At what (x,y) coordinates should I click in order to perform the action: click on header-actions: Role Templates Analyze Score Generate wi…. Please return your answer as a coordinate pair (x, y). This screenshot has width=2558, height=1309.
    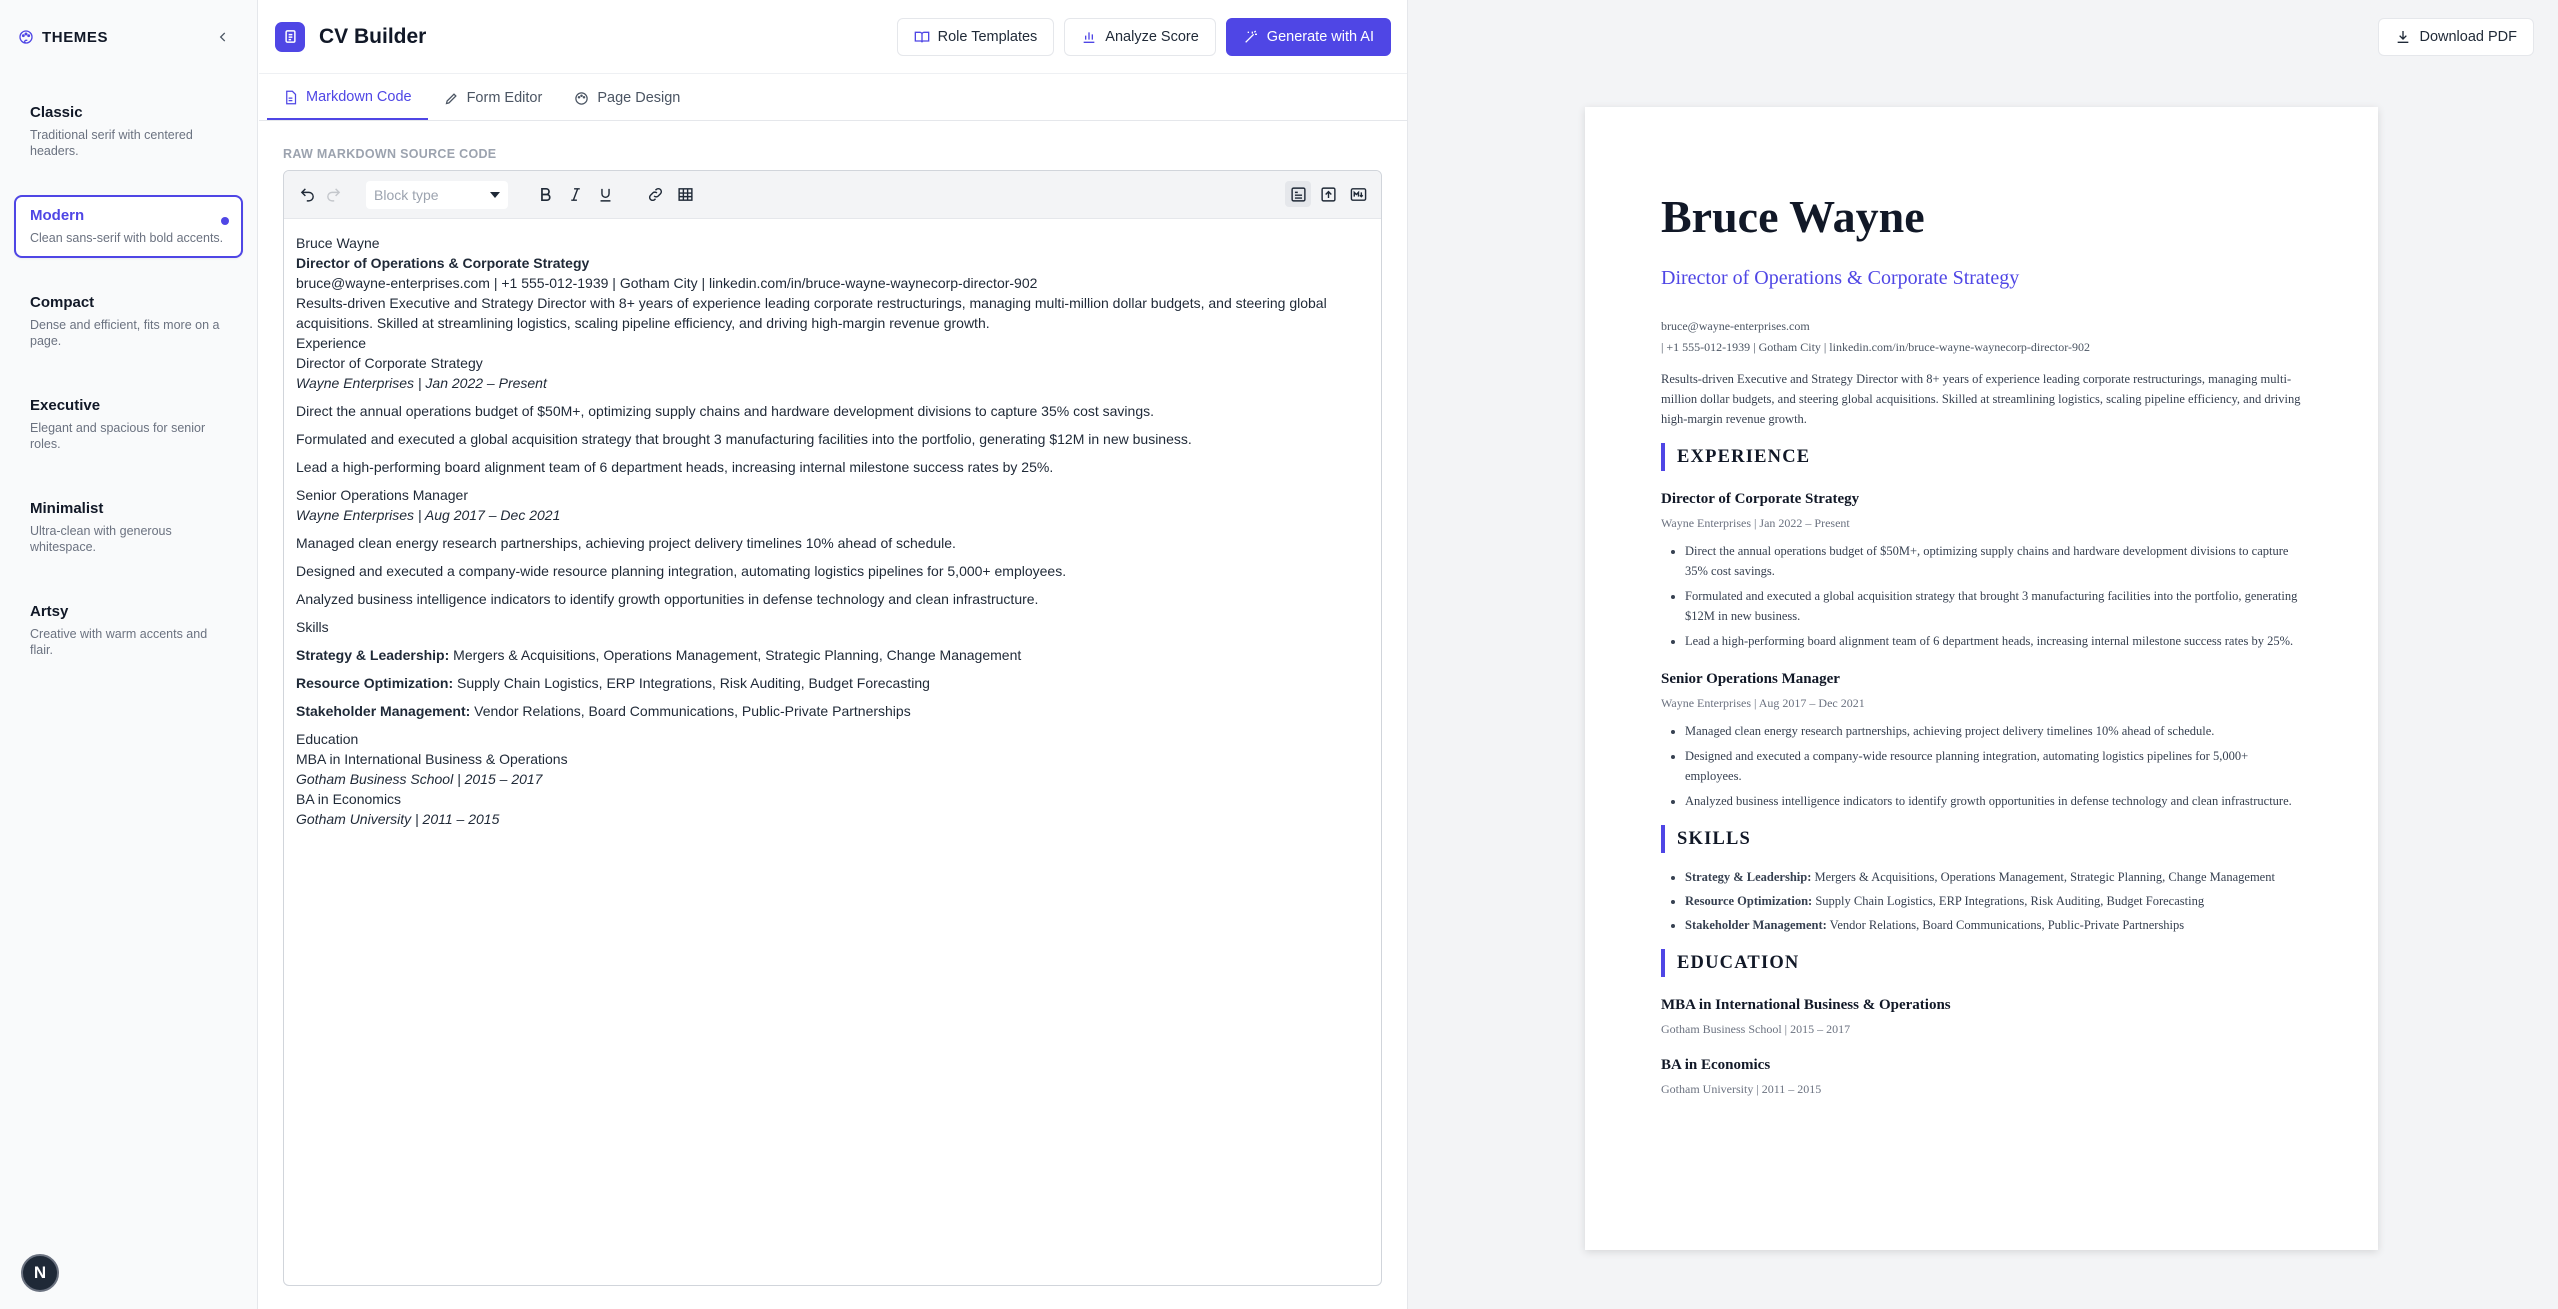
    Looking at the image, I should click on (1143, 36).